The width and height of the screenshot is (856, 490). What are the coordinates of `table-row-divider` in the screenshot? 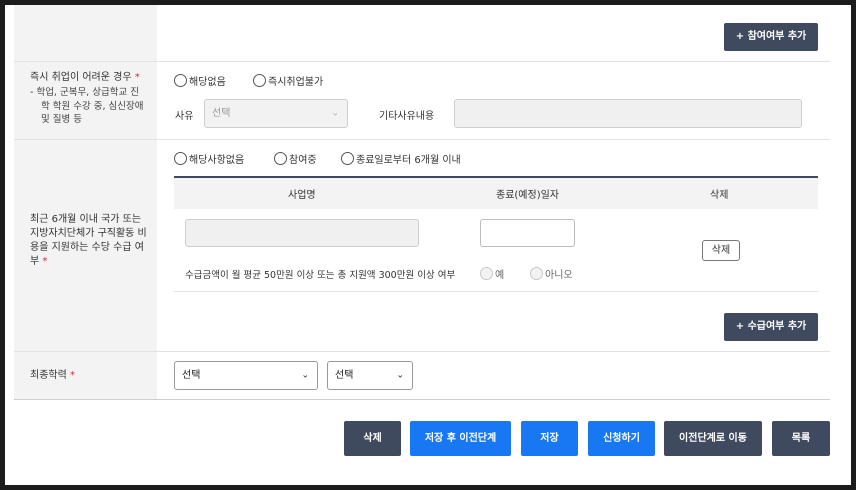 It's located at (496, 291).